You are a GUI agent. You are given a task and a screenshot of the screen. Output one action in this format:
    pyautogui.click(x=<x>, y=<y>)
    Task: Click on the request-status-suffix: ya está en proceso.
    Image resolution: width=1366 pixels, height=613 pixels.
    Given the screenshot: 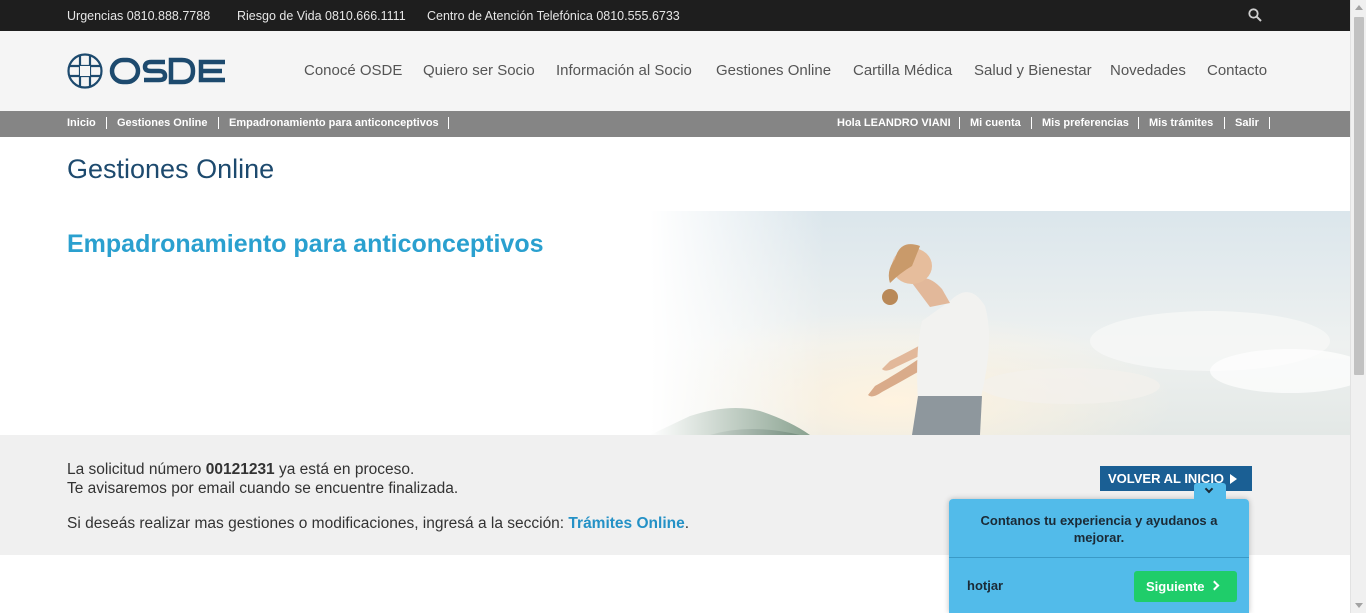 What is the action you would take?
    pyautogui.click(x=344, y=469)
    